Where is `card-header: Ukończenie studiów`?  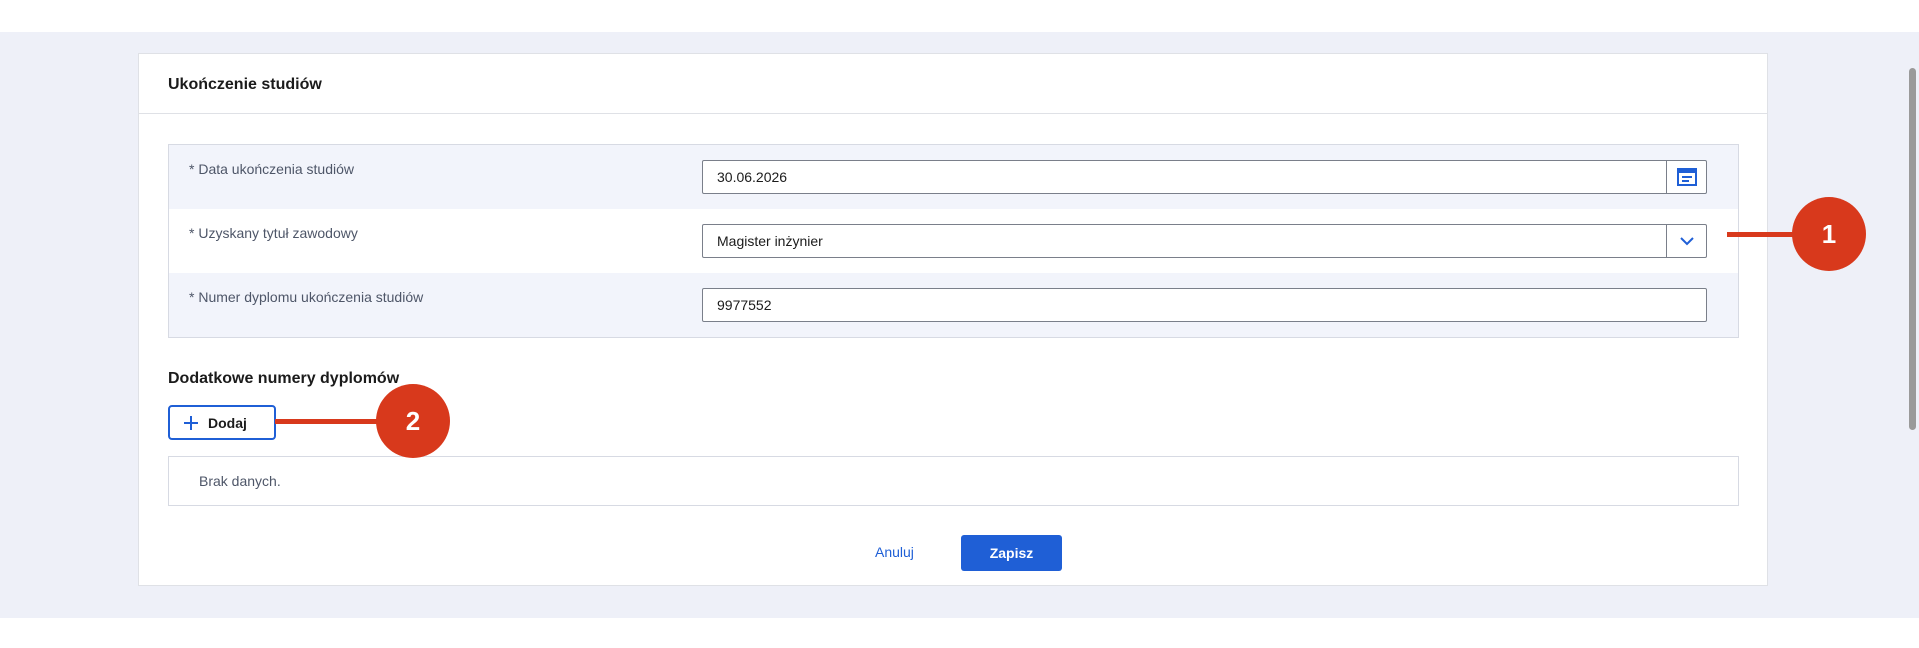 card-header: Ukończenie studiów is located at coordinates (953, 84).